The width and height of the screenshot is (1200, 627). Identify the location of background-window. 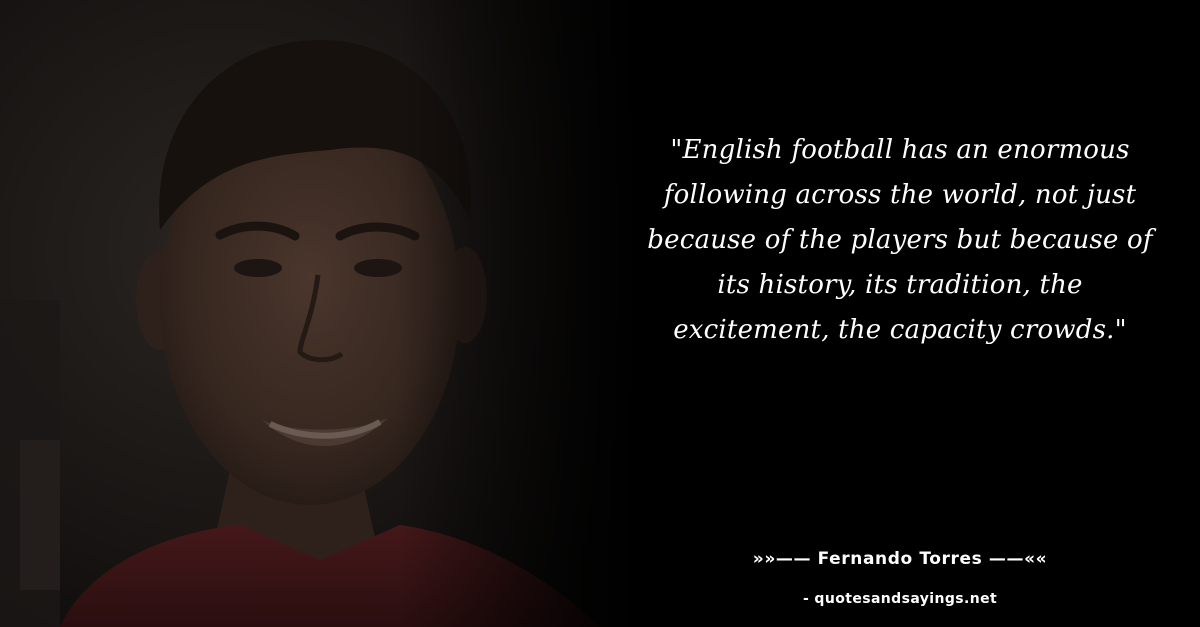
(40, 515).